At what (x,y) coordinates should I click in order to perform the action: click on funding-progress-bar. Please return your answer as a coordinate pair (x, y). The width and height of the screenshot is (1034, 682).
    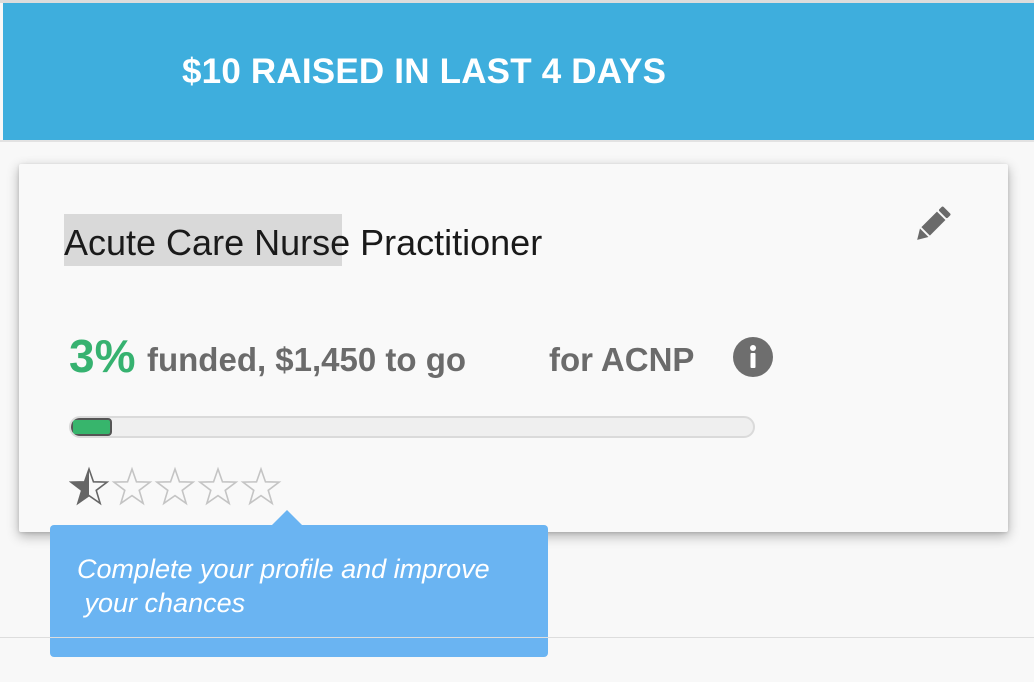
    Looking at the image, I should click on (412, 427).